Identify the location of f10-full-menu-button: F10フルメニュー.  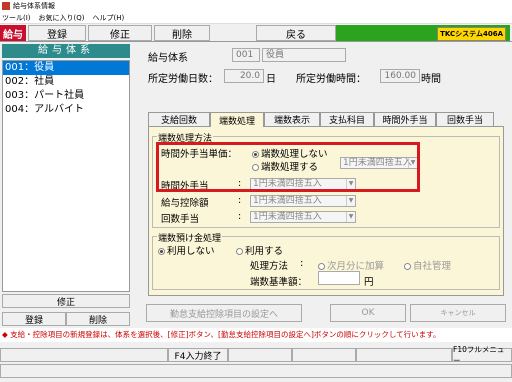
(482, 355).